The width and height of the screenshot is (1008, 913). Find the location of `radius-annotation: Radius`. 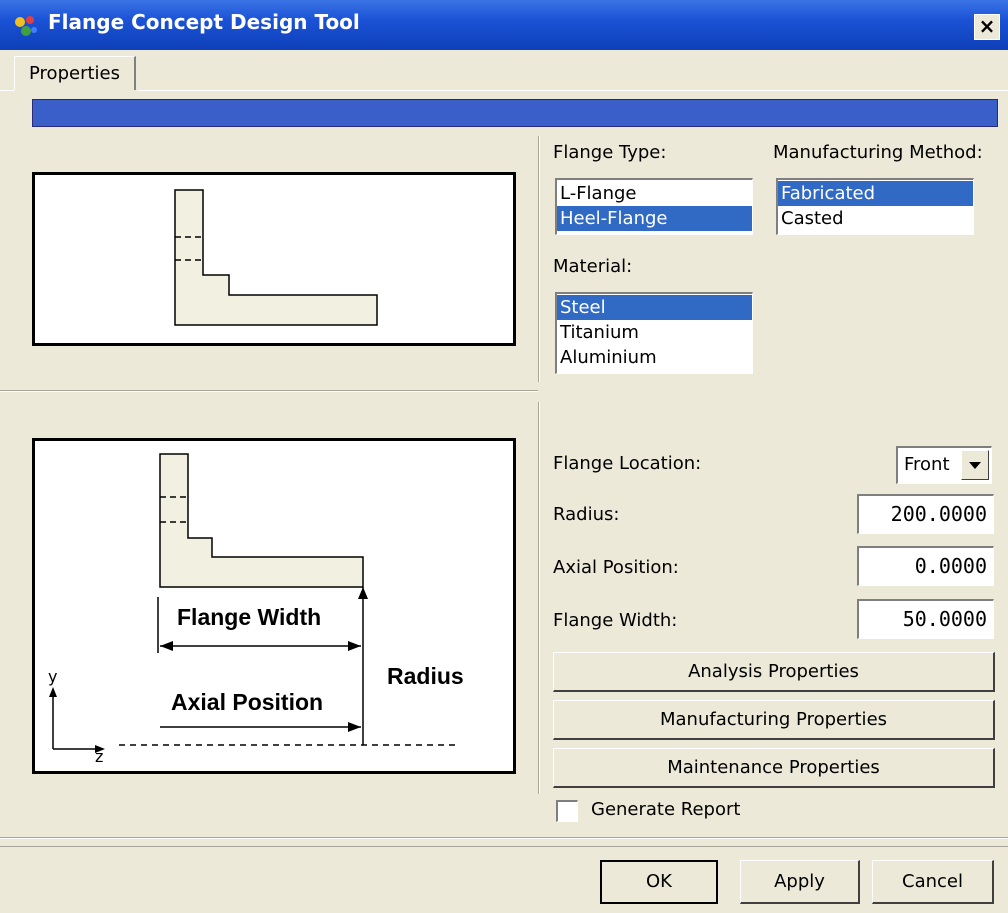

radius-annotation: Radius is located at coordinates (425, 676).